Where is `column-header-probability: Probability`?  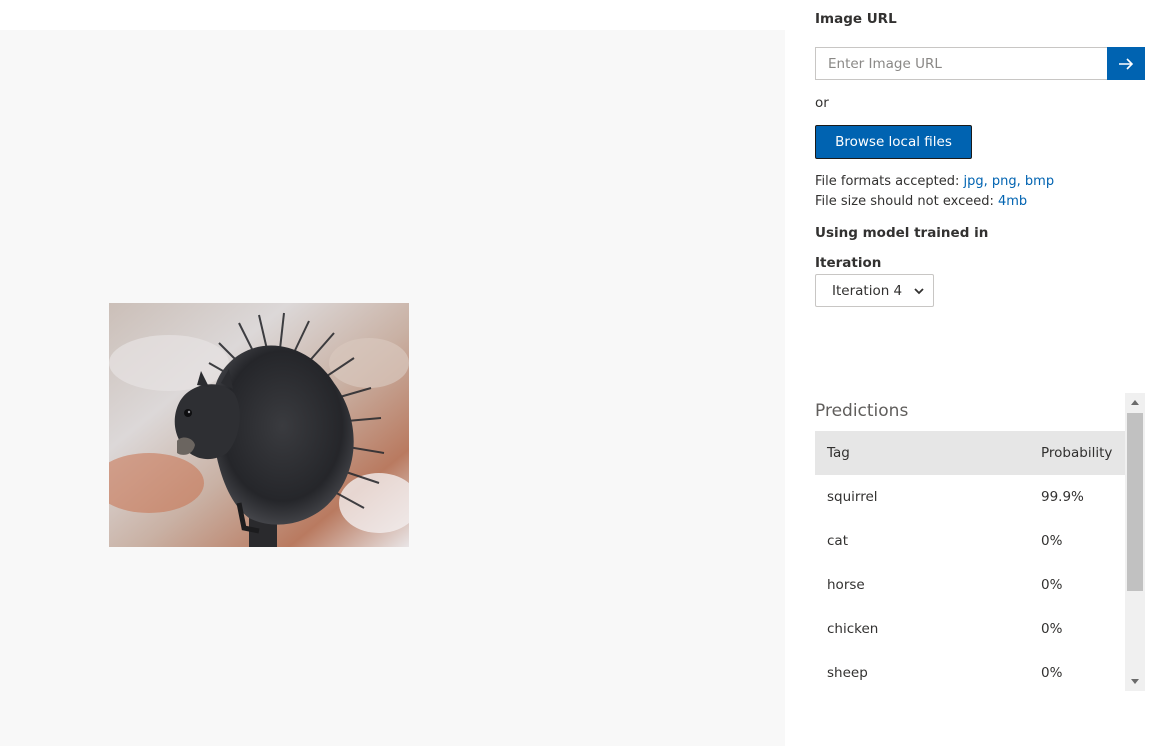
column-header-probability: Probability is located at coordinates (1077, 453).